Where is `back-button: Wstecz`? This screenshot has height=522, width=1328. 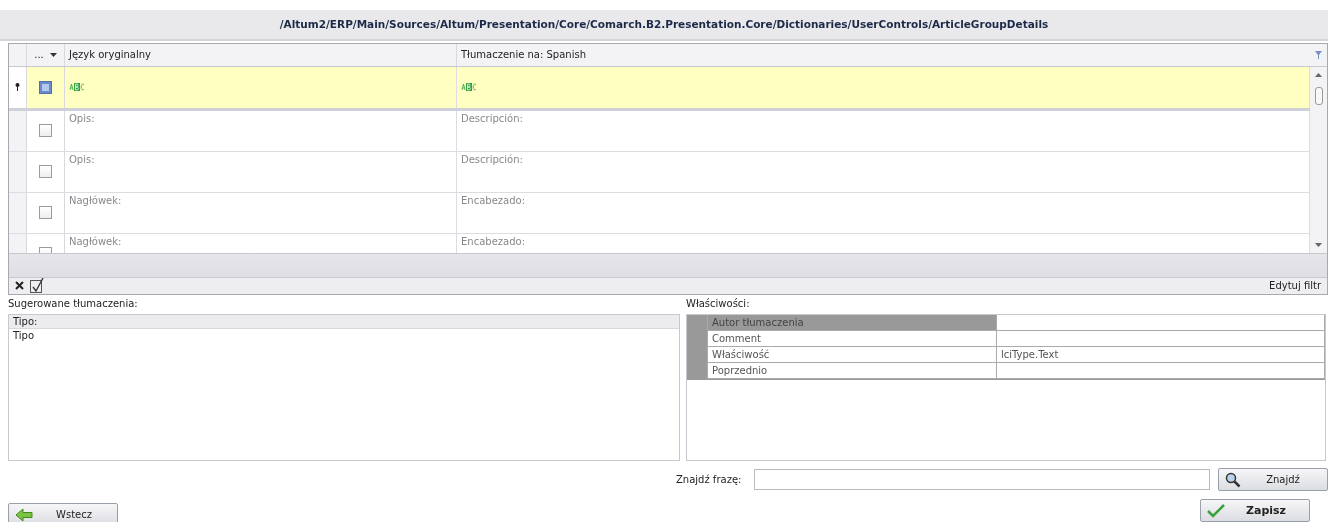
back-button: Wstecz is located at coordinates (63, 512).